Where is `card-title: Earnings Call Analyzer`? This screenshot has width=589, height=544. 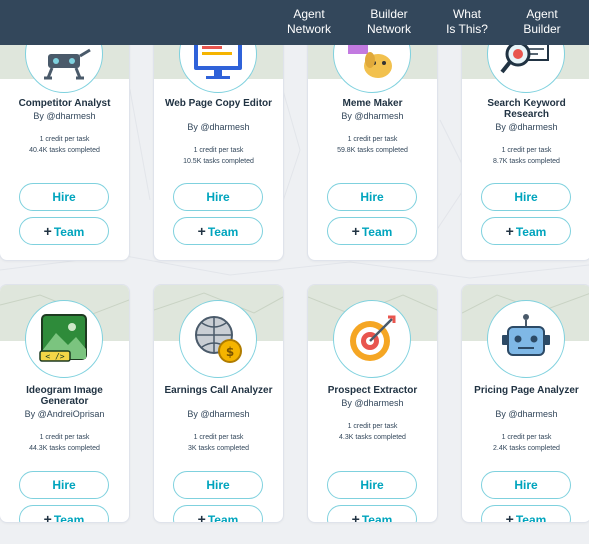
card-title: Earnings Call Analyzer is located at coordinates (218, 390).